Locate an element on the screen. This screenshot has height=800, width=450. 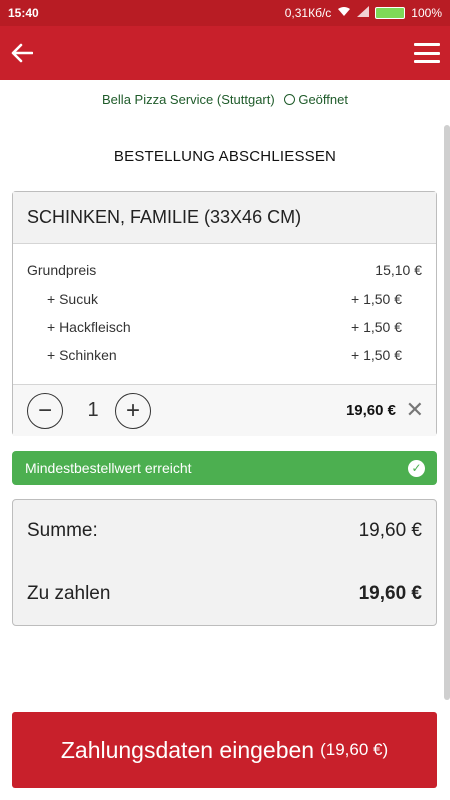
shop-name: Bella Pizza Service (Stuttgart) is located at coordinates (188, 99).